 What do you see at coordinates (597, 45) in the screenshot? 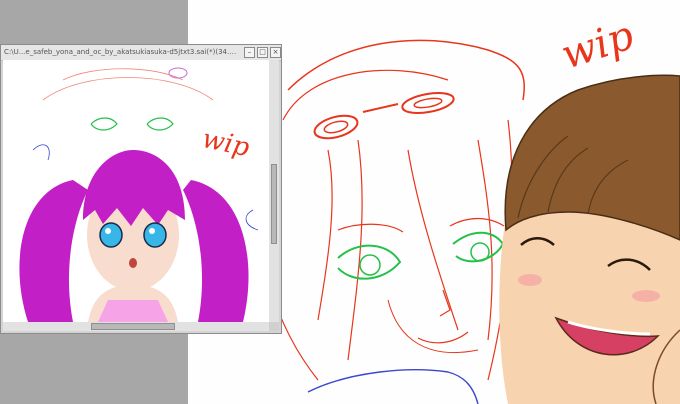
I see `wip-text: wip` at bounding box center [597, 45].